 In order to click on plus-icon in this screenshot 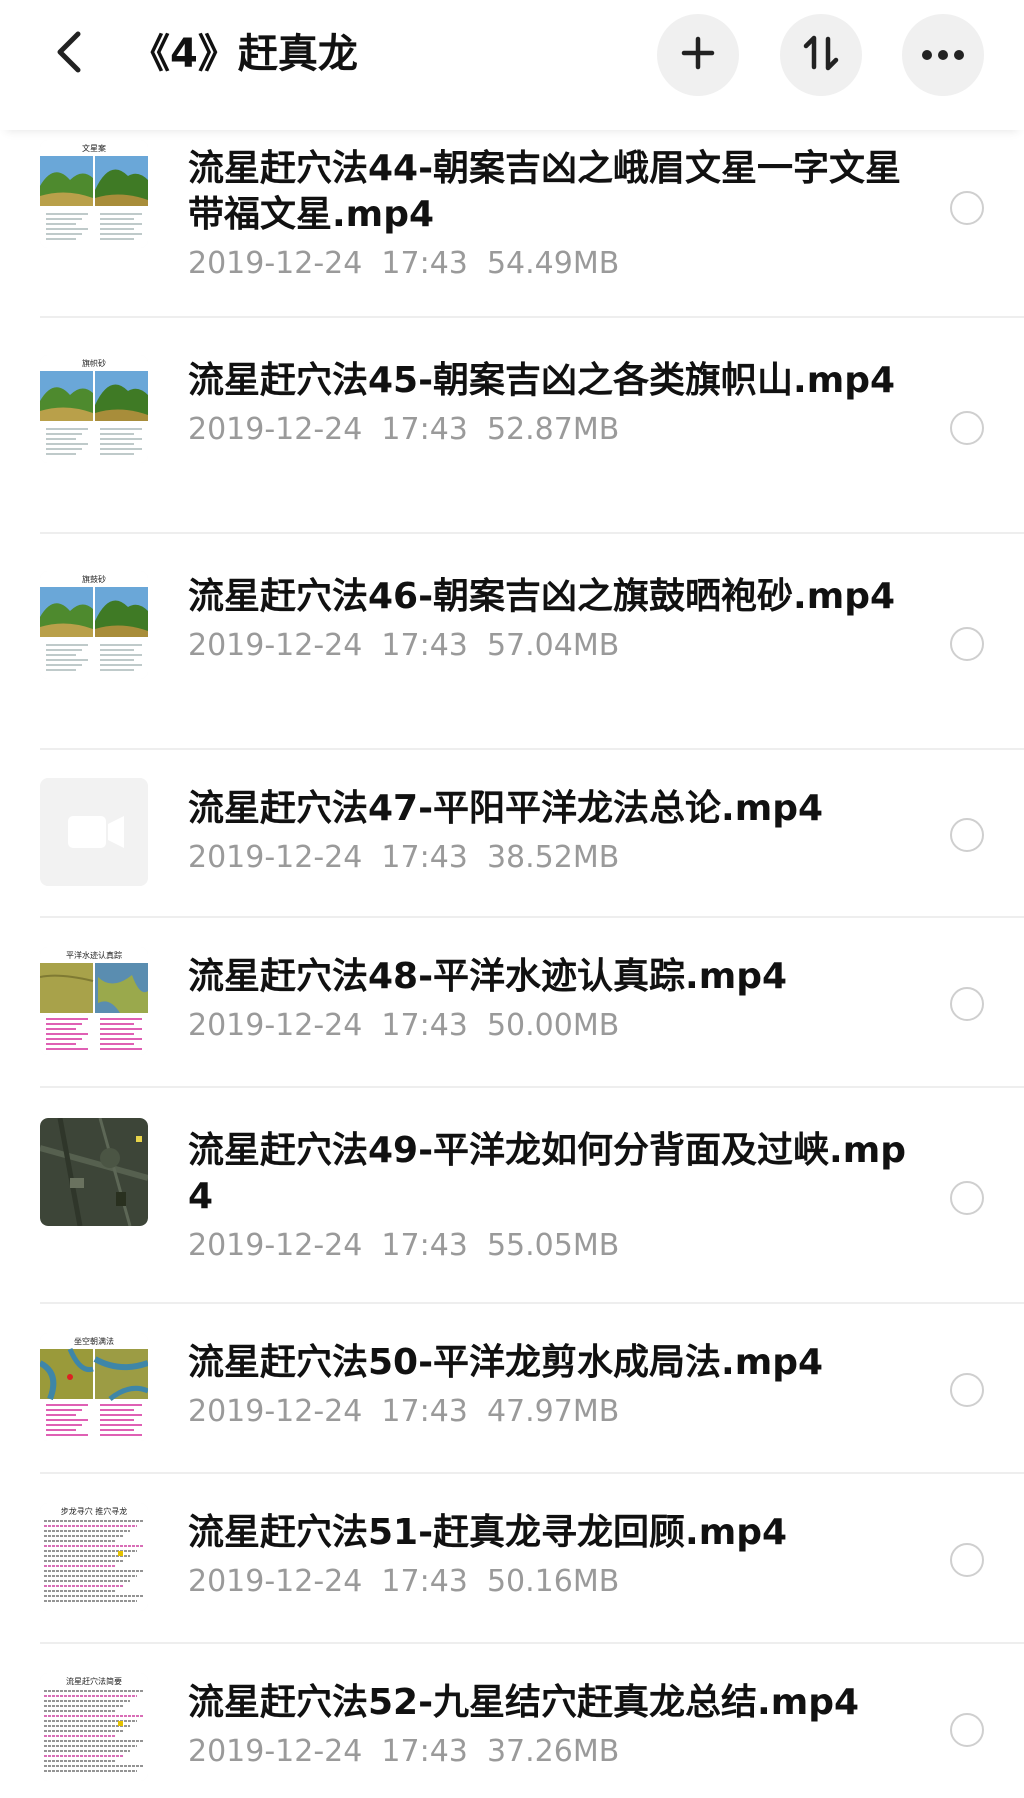, I will do `click(698, 55)`.